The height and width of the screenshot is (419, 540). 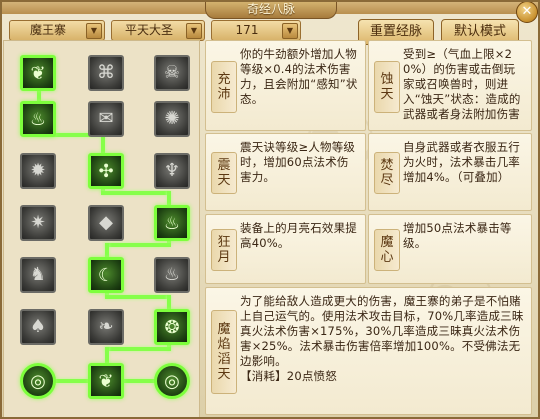 I want to click on meridian-name-tag: 魔心, so click(x=387, y=250).